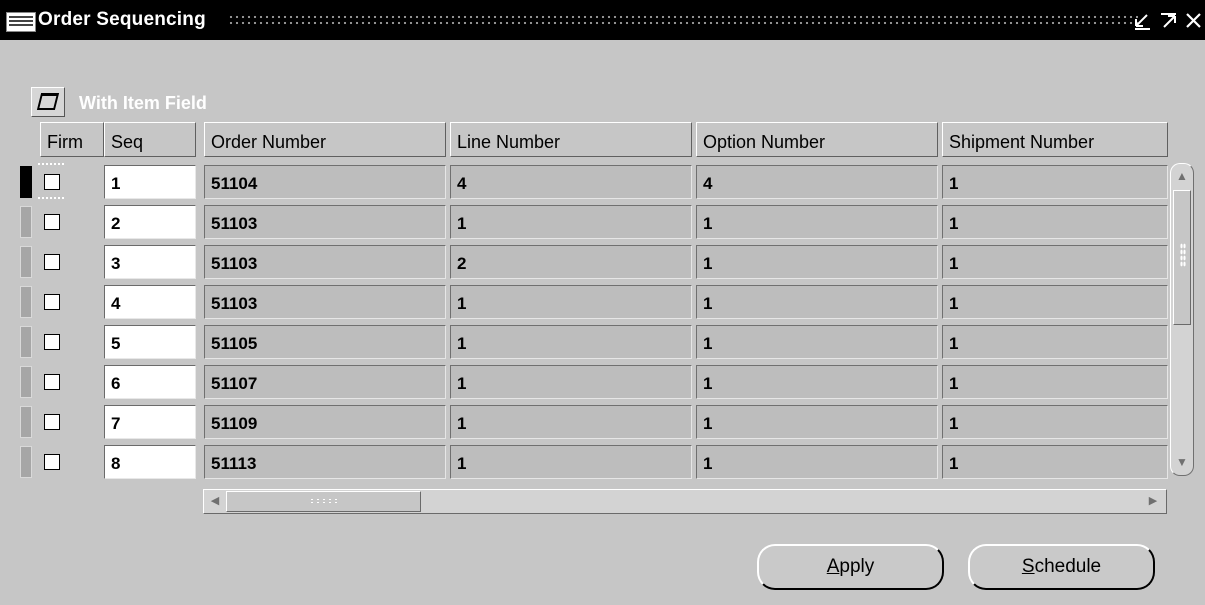 This screenshot has width=1205, height=605. I want to click on column-header-option-number: Option Number, so click(817, 139).